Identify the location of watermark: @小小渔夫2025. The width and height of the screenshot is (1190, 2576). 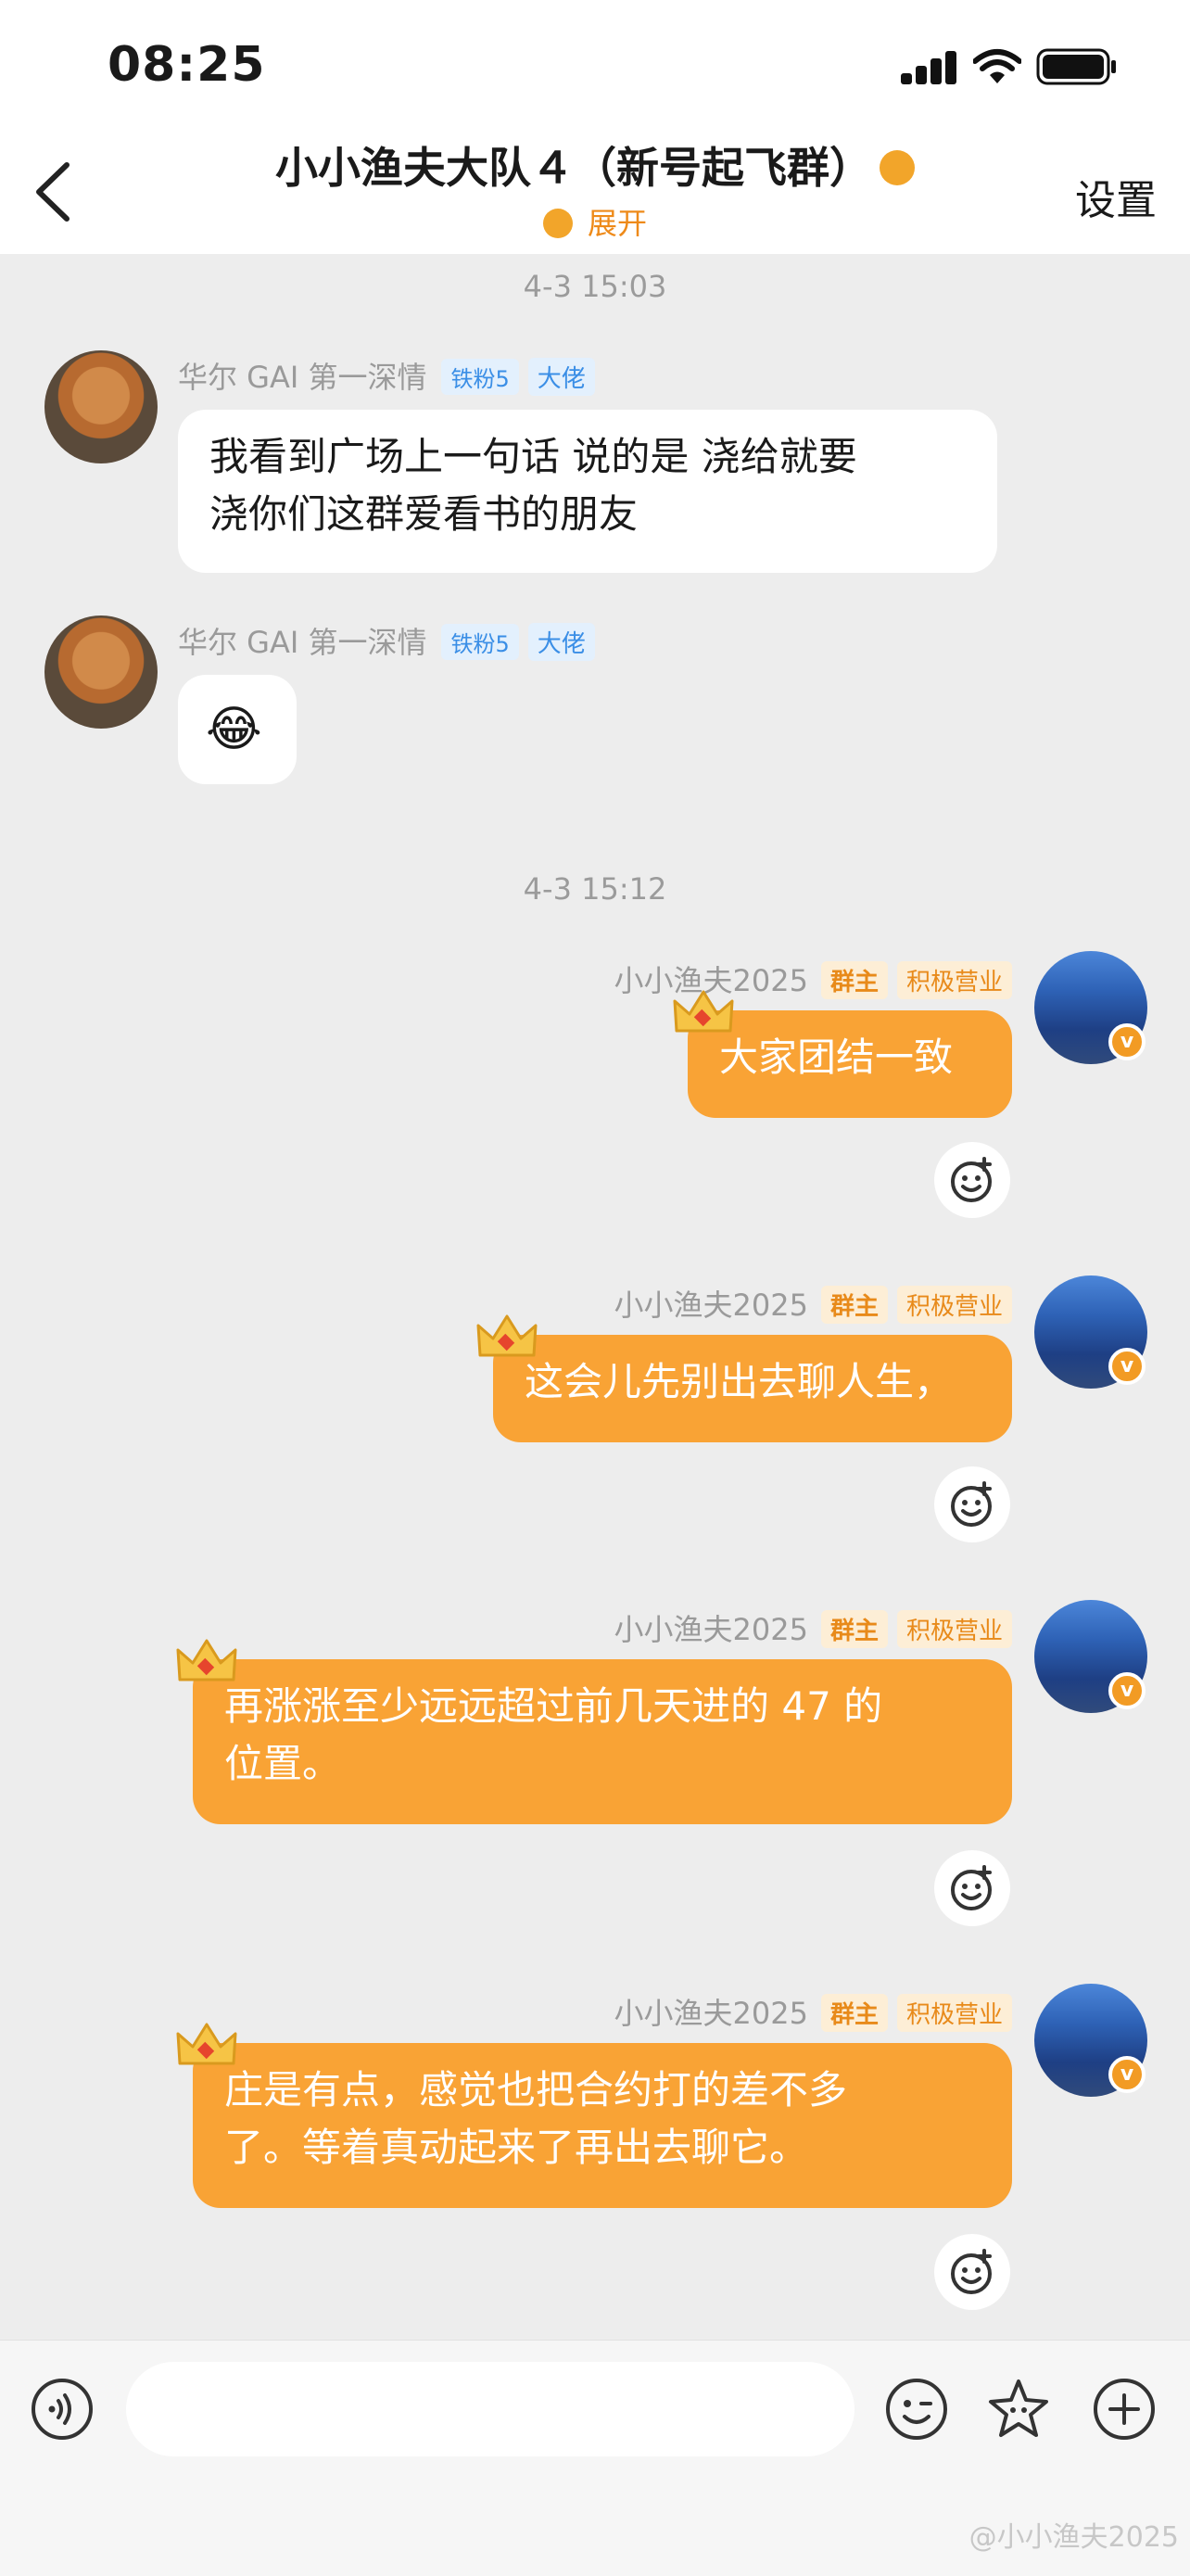
(1073, 2537).